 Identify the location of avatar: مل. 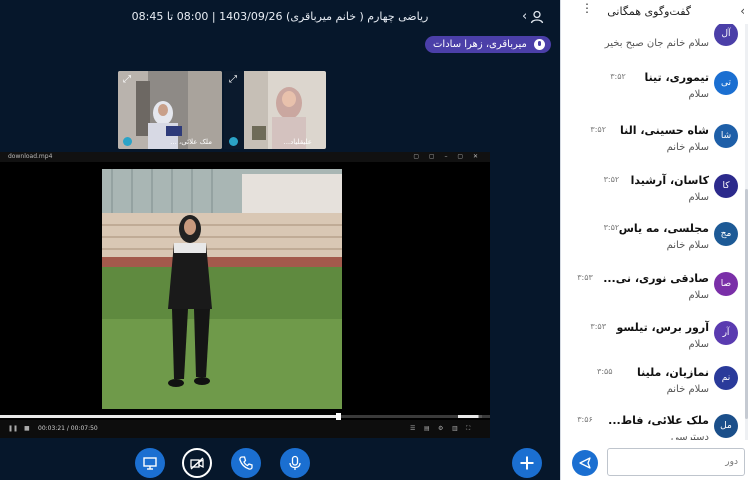
(726, 426).